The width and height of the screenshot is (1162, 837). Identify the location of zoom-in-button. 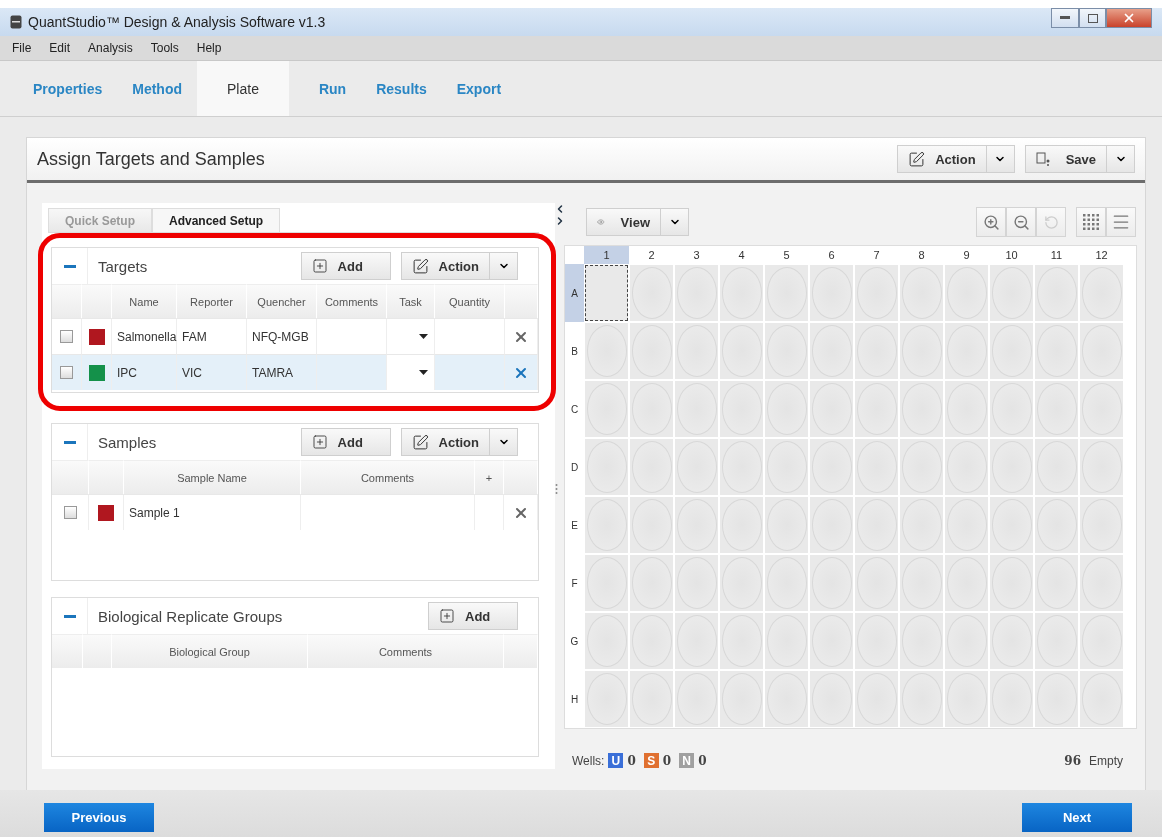
(991, 222).